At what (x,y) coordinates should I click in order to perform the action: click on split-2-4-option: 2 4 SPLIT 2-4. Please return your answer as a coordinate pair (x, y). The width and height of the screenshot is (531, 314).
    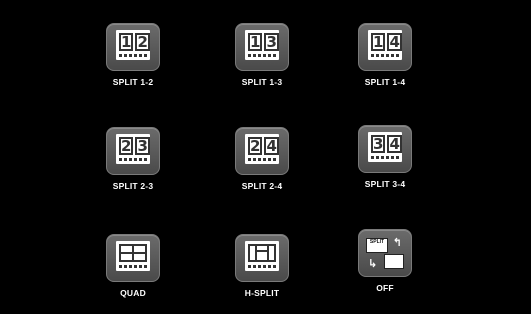
    Looking at the image, I should click on (262, 167).